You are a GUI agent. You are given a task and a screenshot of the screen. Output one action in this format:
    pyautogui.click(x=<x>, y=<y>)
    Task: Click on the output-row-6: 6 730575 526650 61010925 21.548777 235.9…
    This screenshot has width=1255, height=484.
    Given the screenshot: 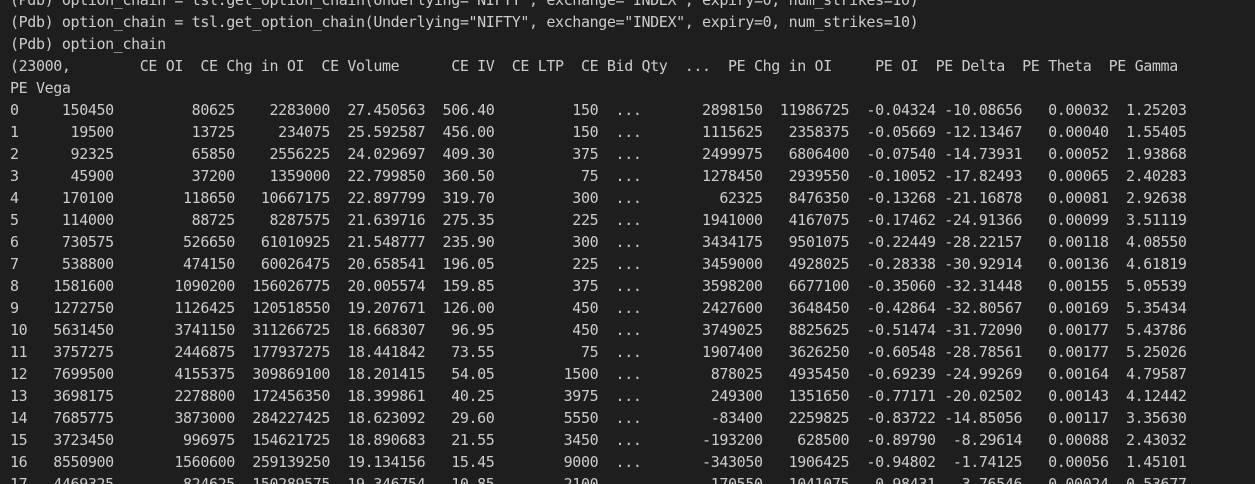 What is the action you would take?
    pyautogui.click(x=598, y=242)
    